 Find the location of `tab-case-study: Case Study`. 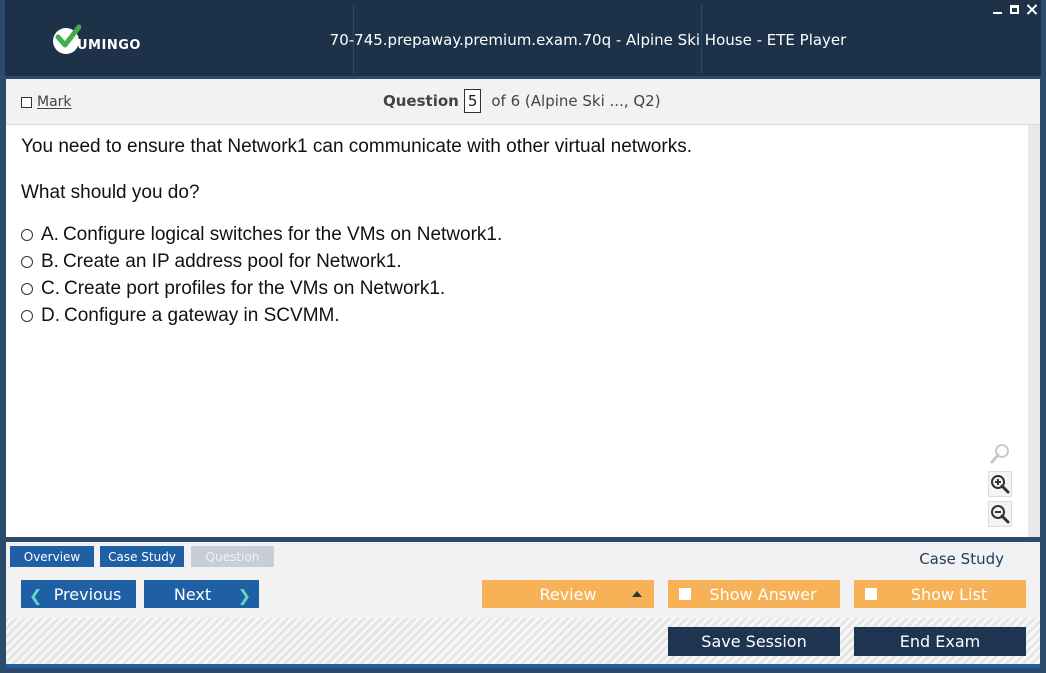

tab-case-study: Case Study is located at coordinates (142, 556).